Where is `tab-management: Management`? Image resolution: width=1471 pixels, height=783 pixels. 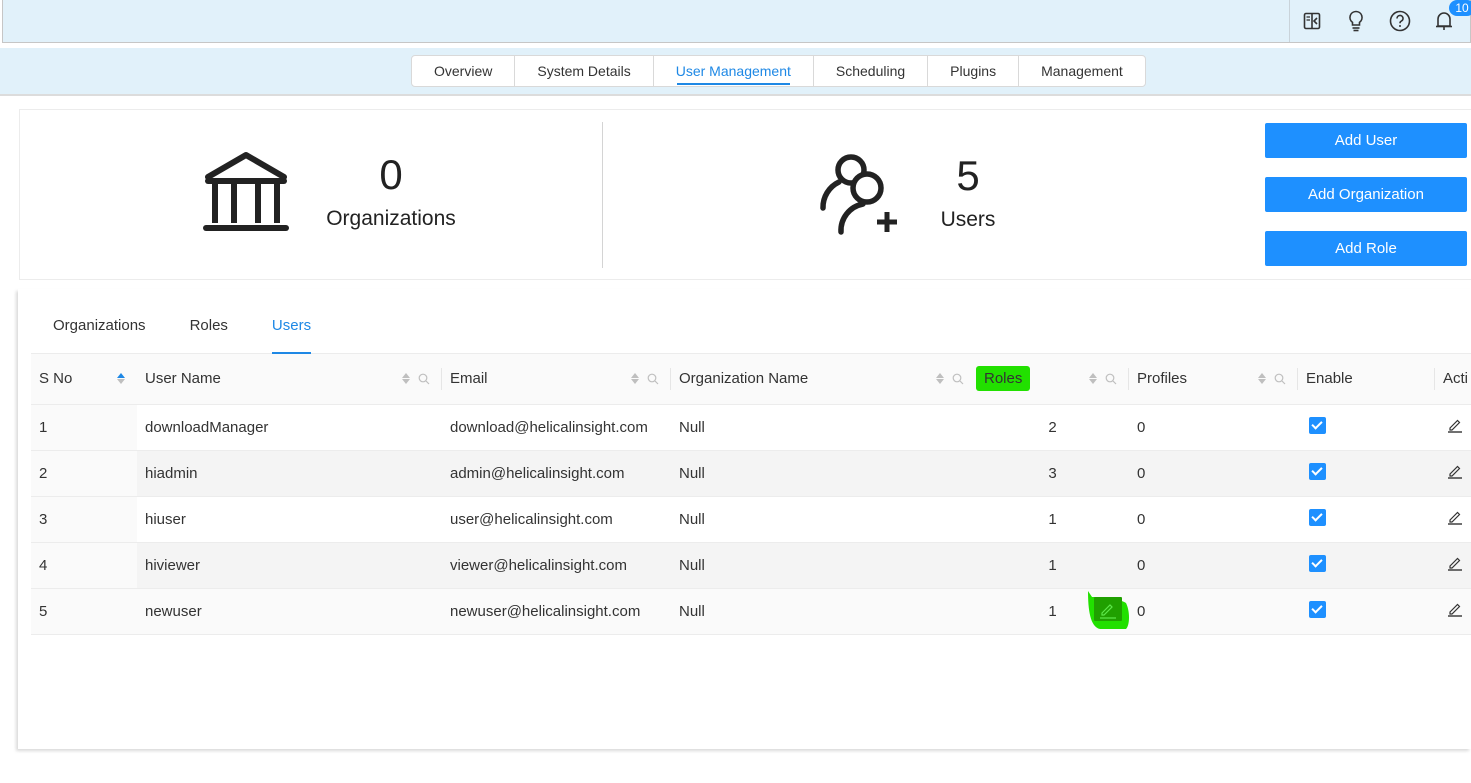
tab-management: Management is located at coordinates (1082, 71).